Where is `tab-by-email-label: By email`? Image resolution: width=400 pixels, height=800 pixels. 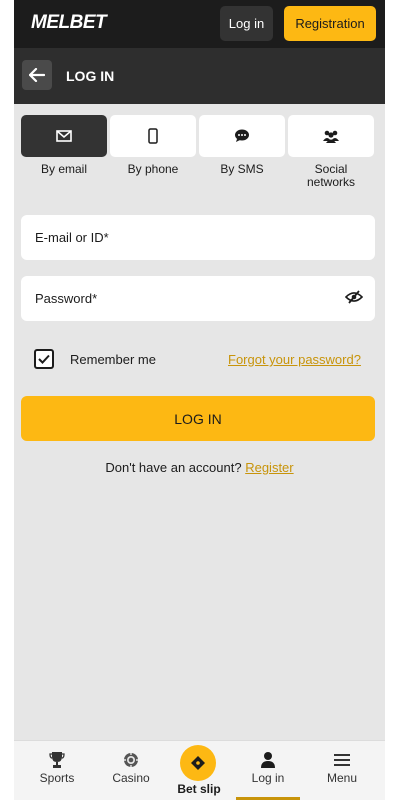
tab-by-email-label: By email is located at coordinates (63, 169).